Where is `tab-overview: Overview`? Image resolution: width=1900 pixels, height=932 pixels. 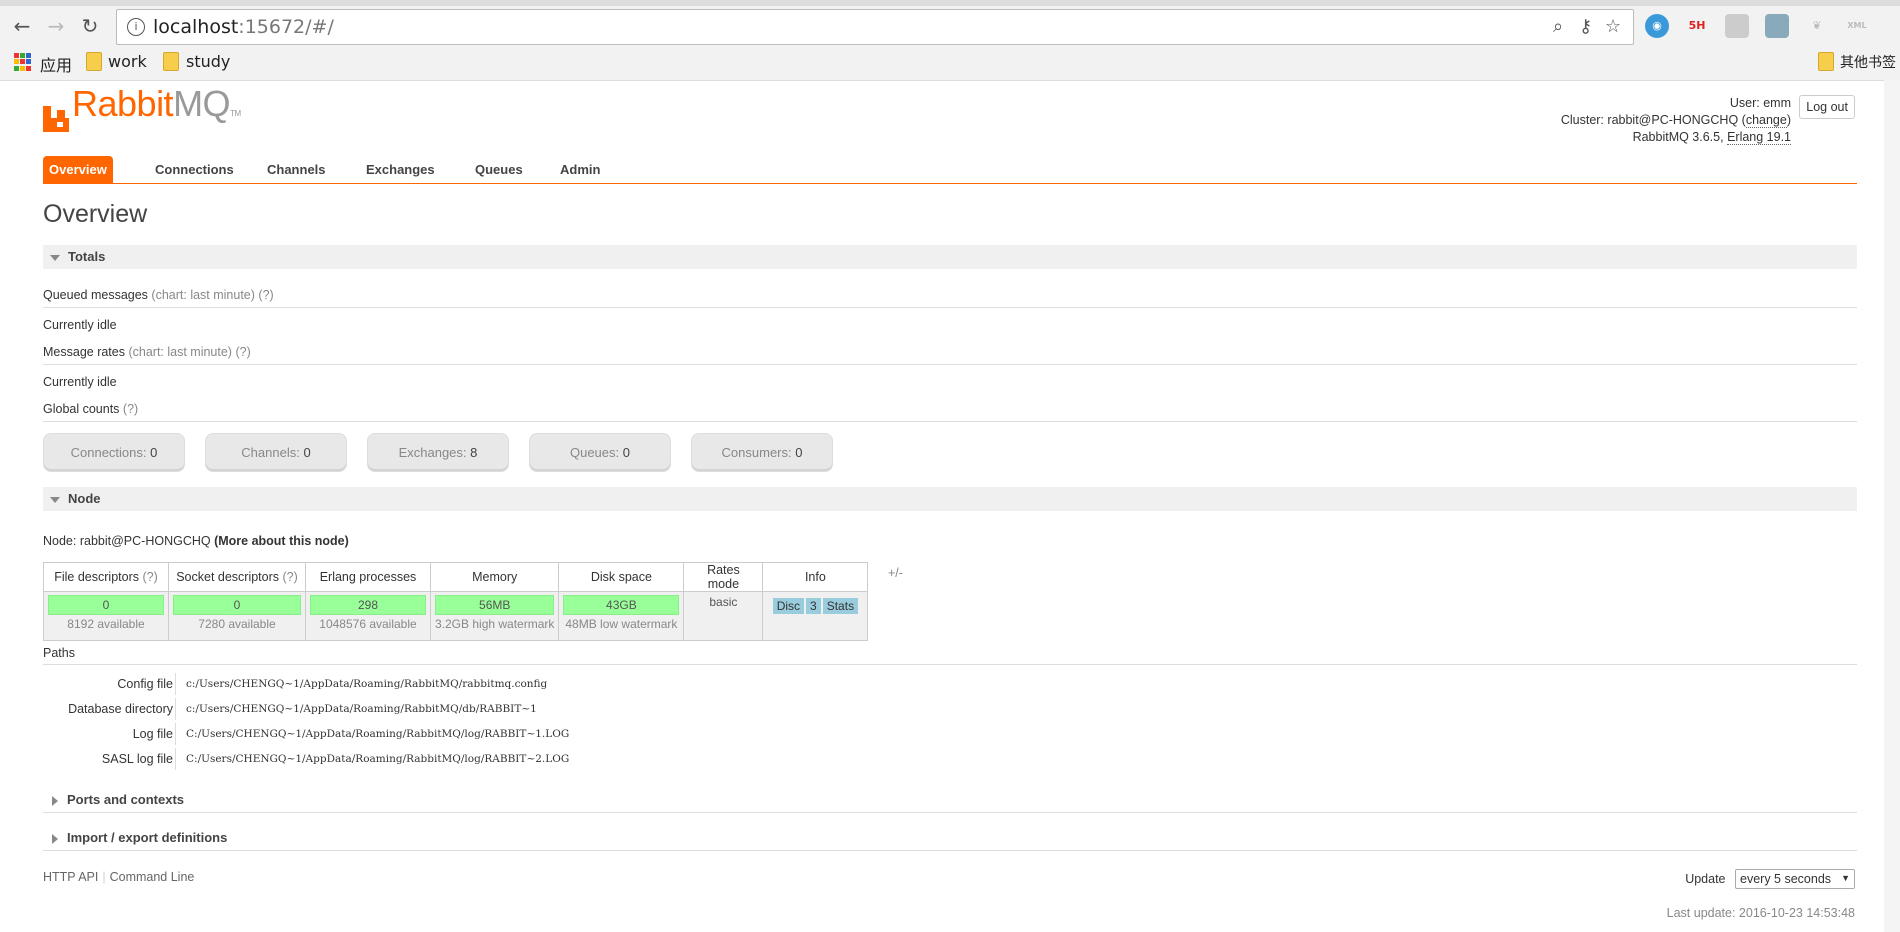 tab-overview: Overview is located at coordinates (78, 169).